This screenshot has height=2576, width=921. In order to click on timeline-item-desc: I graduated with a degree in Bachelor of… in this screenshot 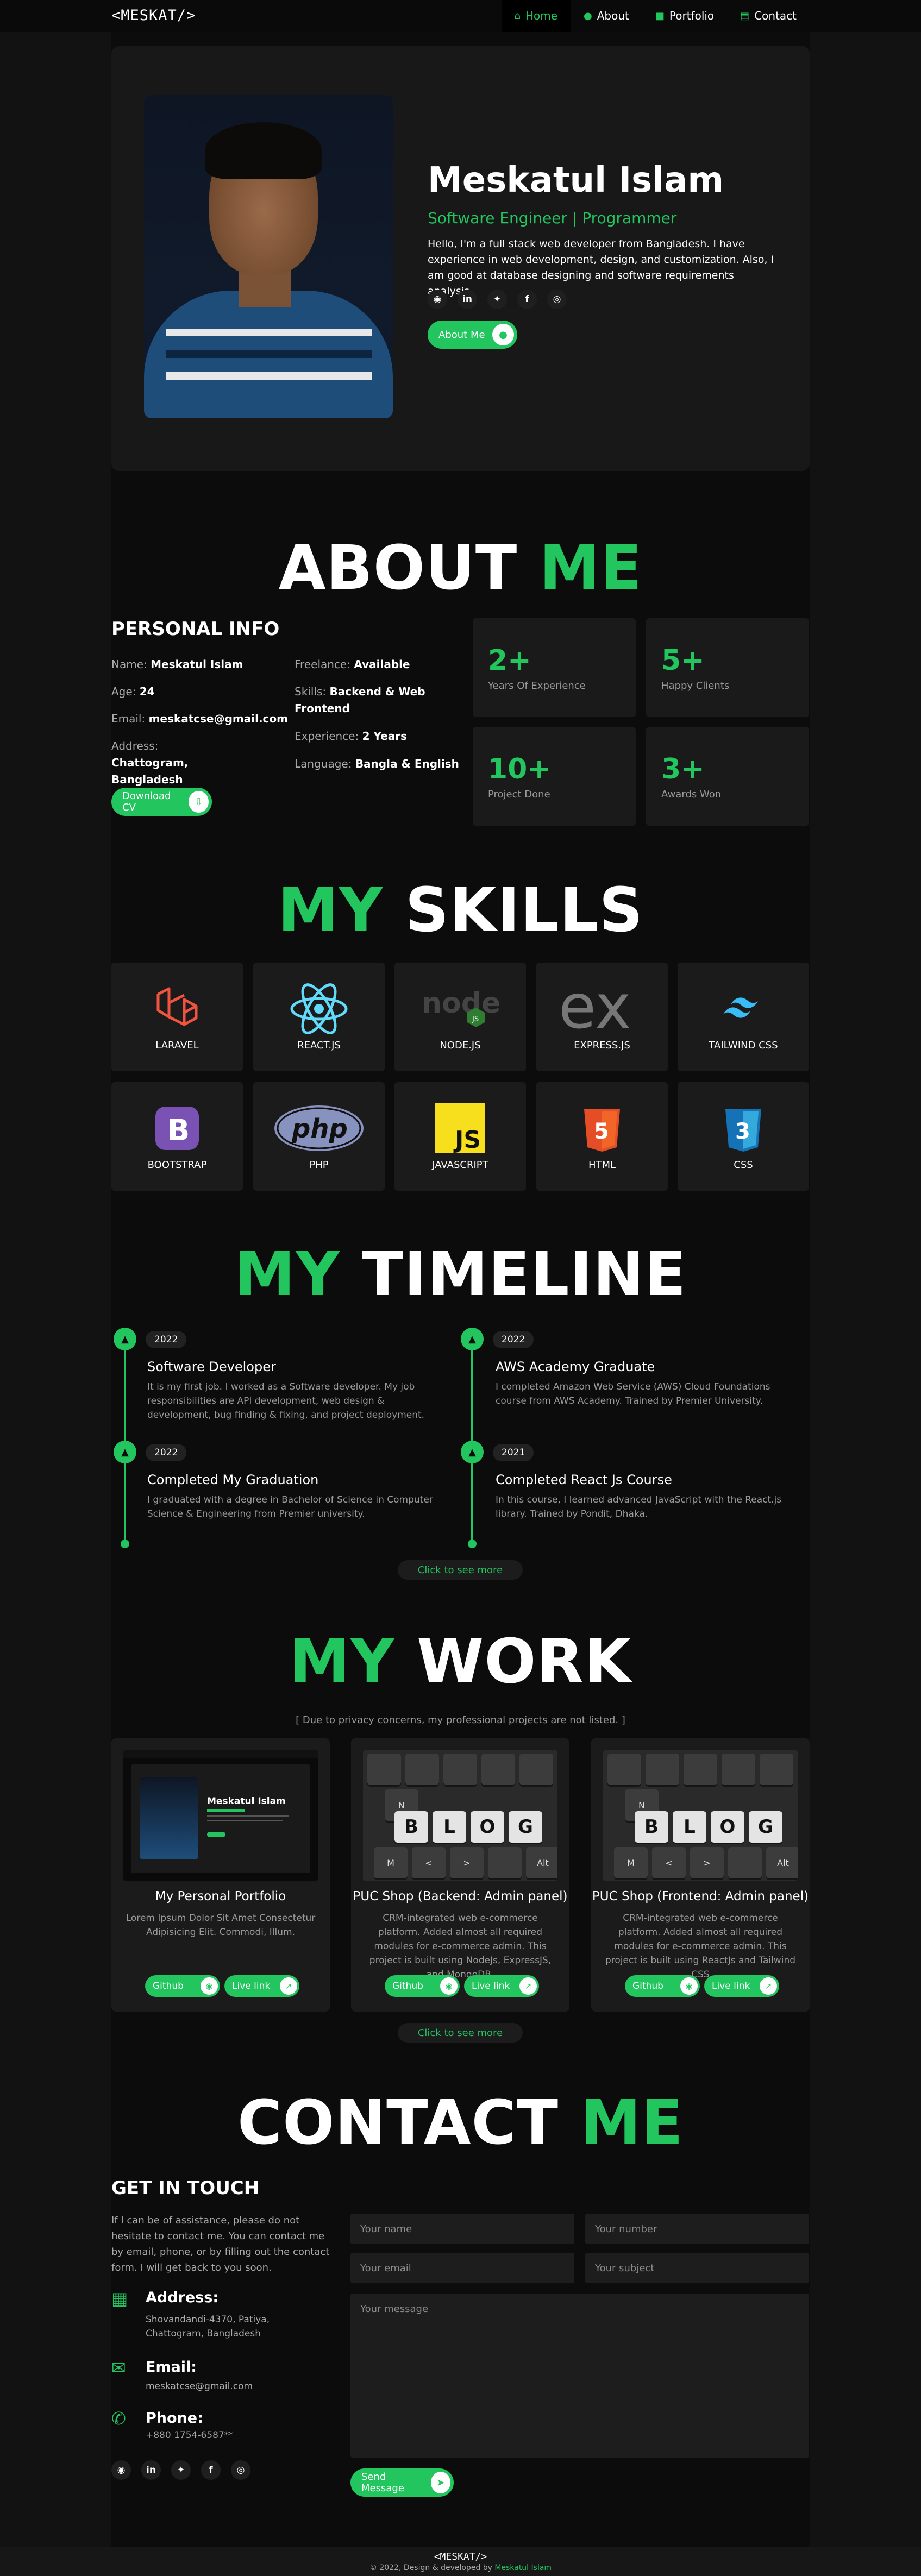, I will do `click(290, 1506)`.